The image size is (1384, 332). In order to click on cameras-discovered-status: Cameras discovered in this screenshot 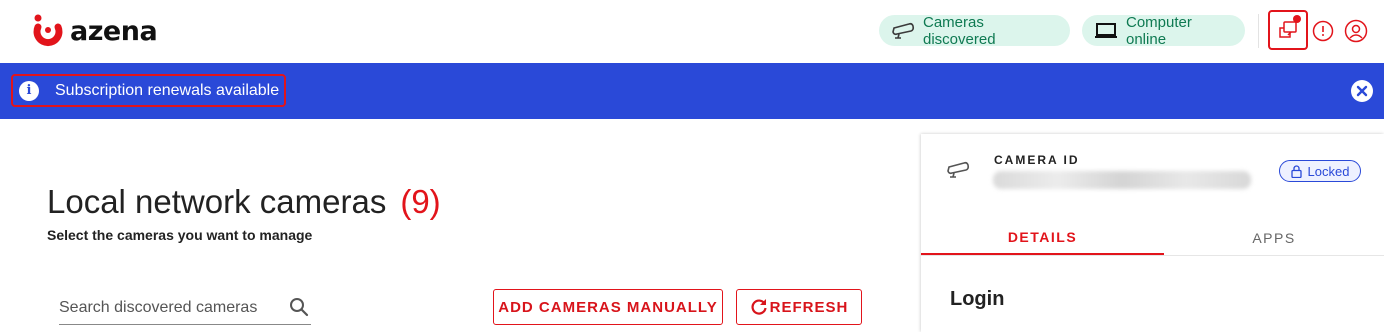, I will do `click(974, 30)`.